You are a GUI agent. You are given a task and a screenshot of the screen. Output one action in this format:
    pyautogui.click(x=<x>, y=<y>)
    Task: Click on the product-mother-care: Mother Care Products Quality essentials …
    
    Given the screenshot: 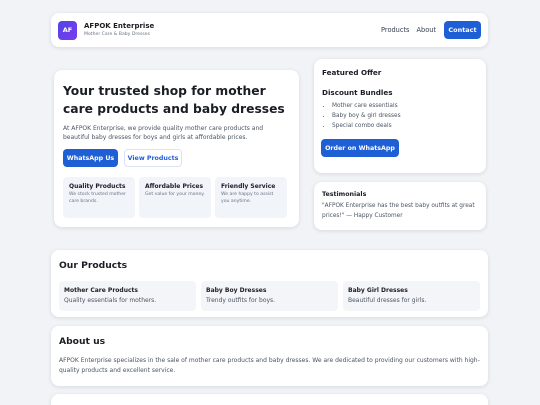 What is the action you would take?
    pyautogui.click(x=127, y=296)
    